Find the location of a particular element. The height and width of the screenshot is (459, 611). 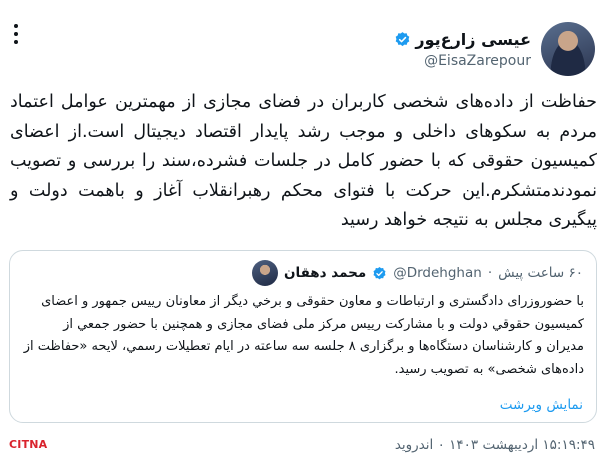

author-name: عیسی زارع‌پور is located at coordinates (473, 39).